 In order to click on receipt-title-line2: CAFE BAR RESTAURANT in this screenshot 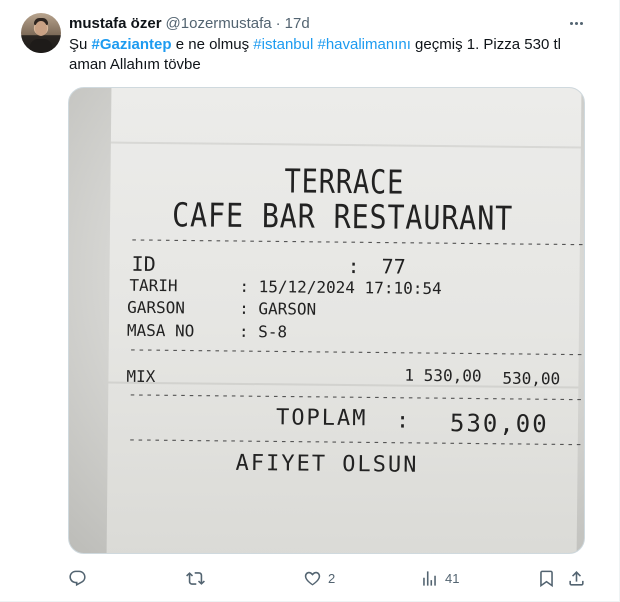, I will do `click(342, 216)`.